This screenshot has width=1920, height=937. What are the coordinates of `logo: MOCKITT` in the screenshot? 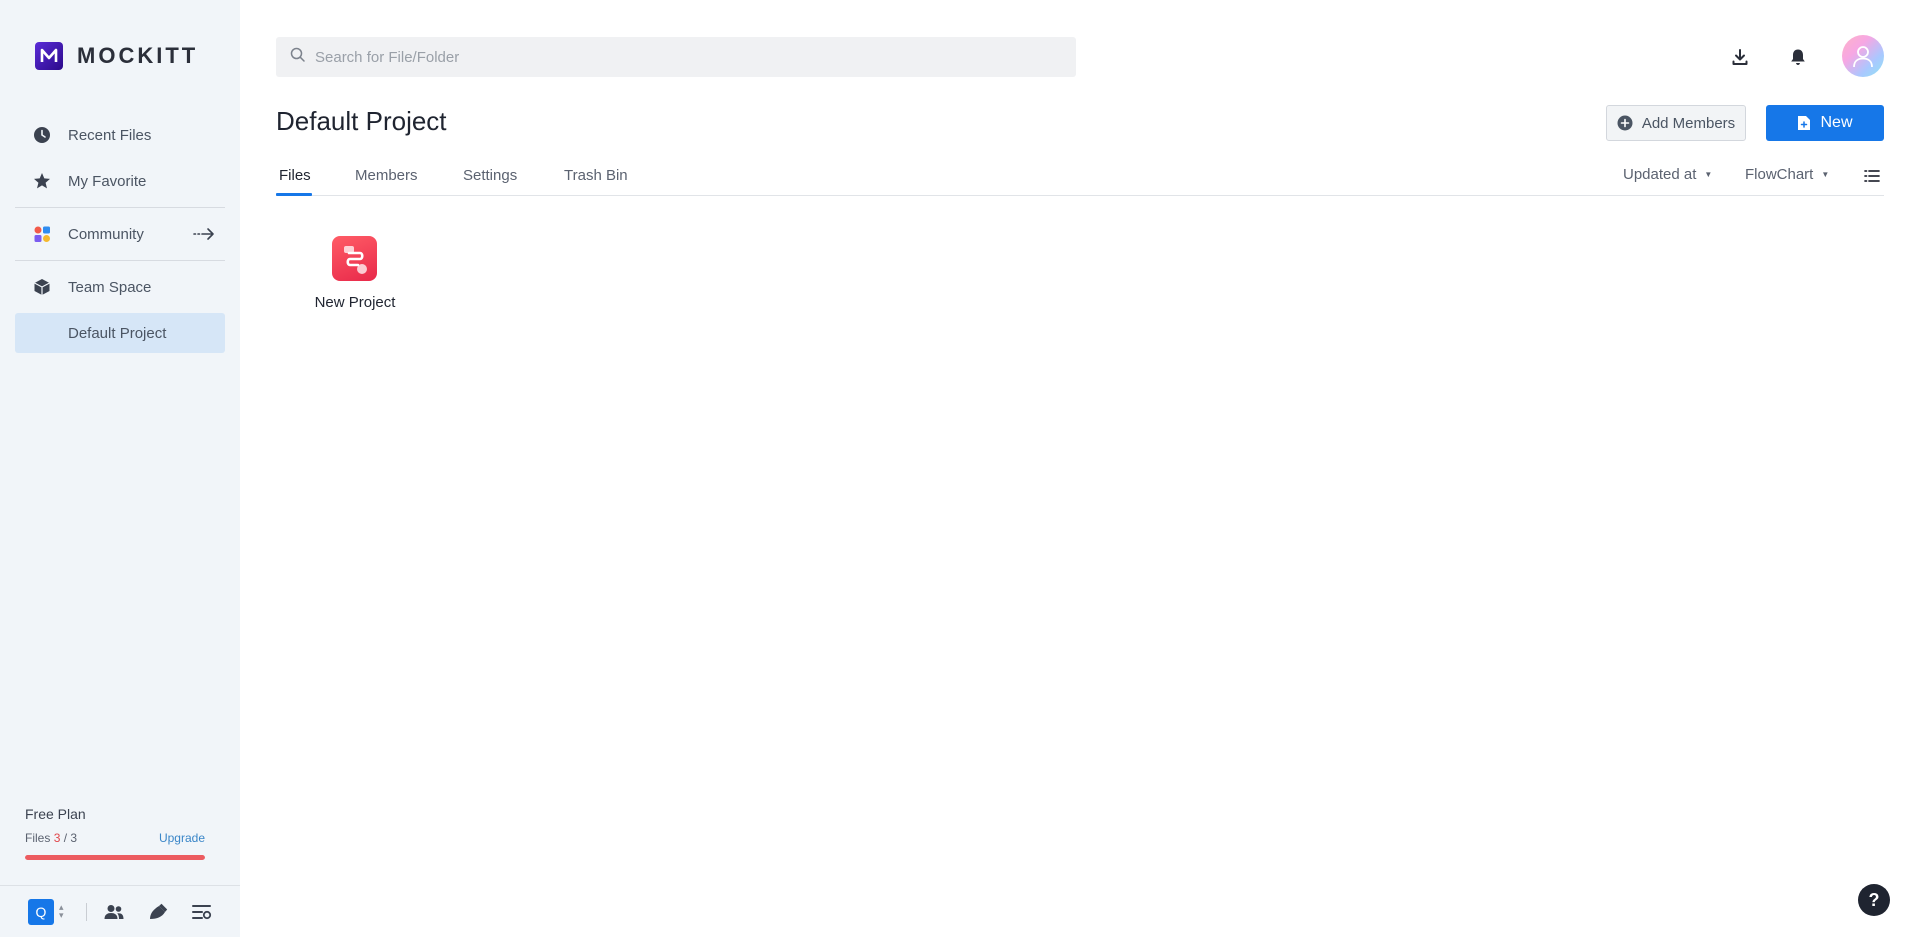 It's located at (116, 56).